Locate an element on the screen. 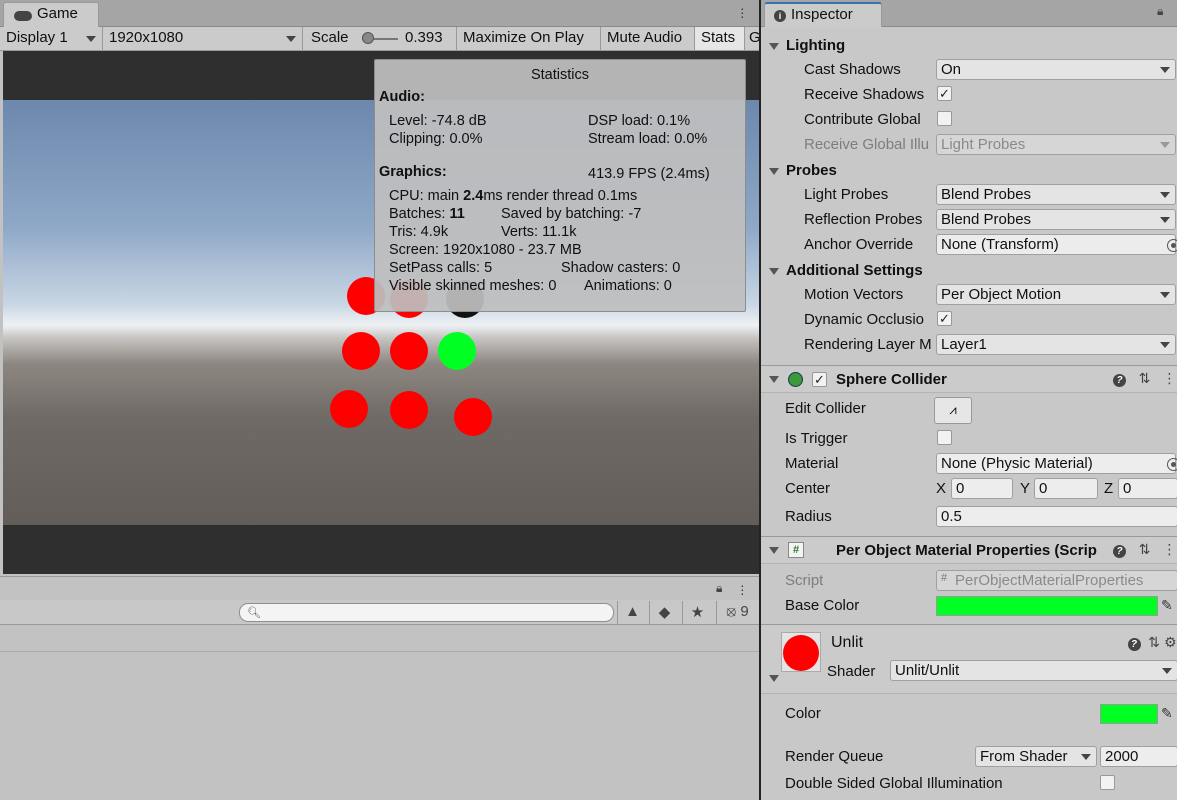 The image size is (1177, 800). mute-audio-button: Mute Audio is located at coordinates (648, 38).